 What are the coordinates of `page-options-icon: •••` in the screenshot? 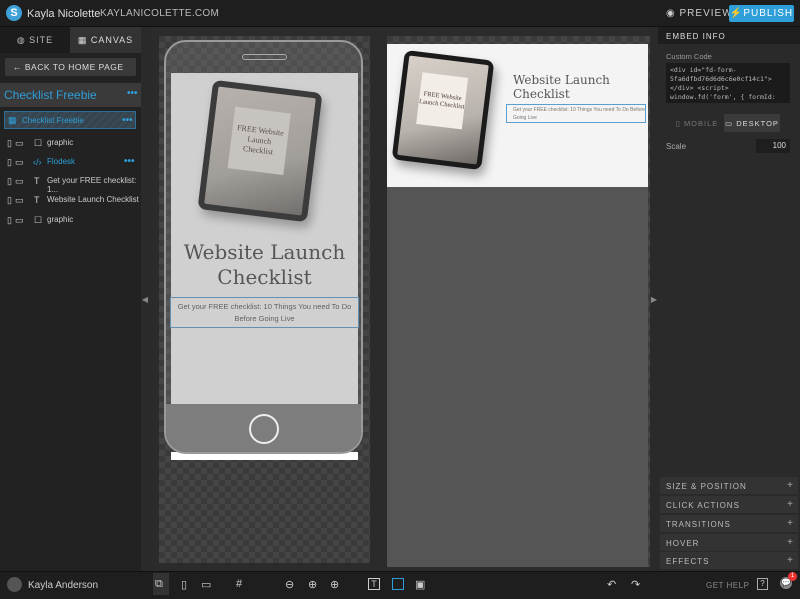 It's located at (132, 93).